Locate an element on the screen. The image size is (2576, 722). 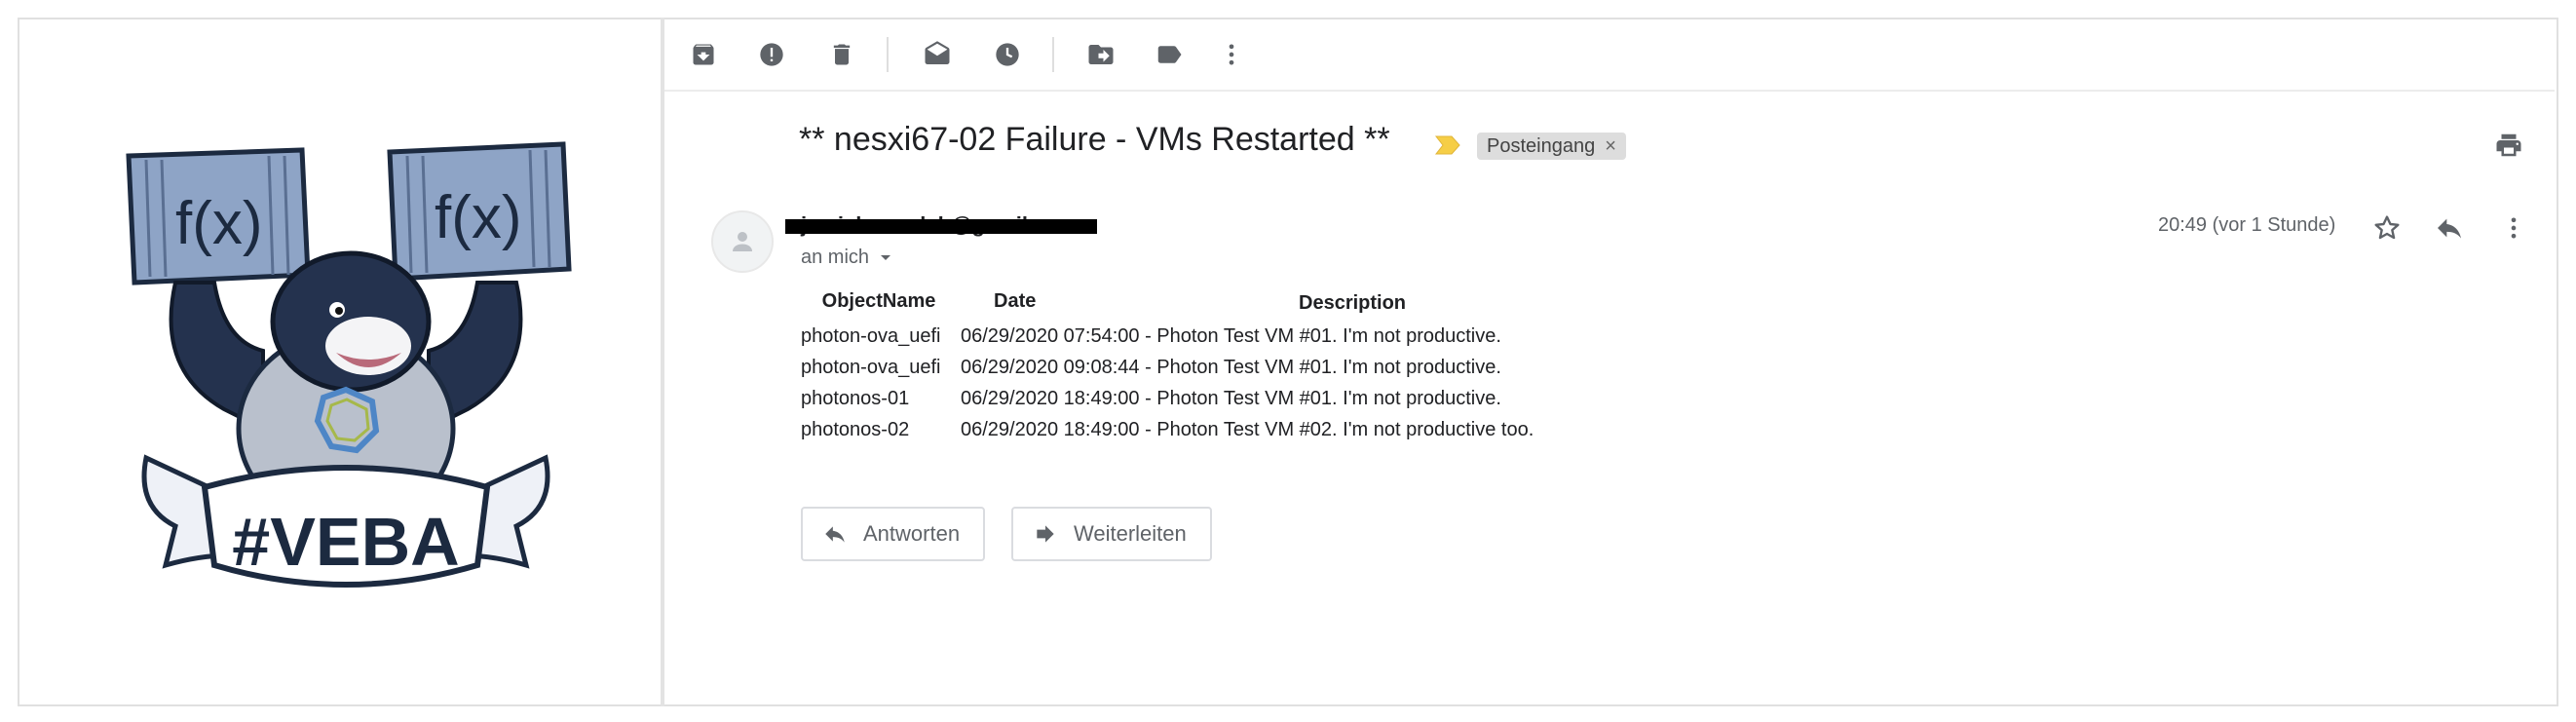
snooze-icon is located at coordinates (1007, 55).